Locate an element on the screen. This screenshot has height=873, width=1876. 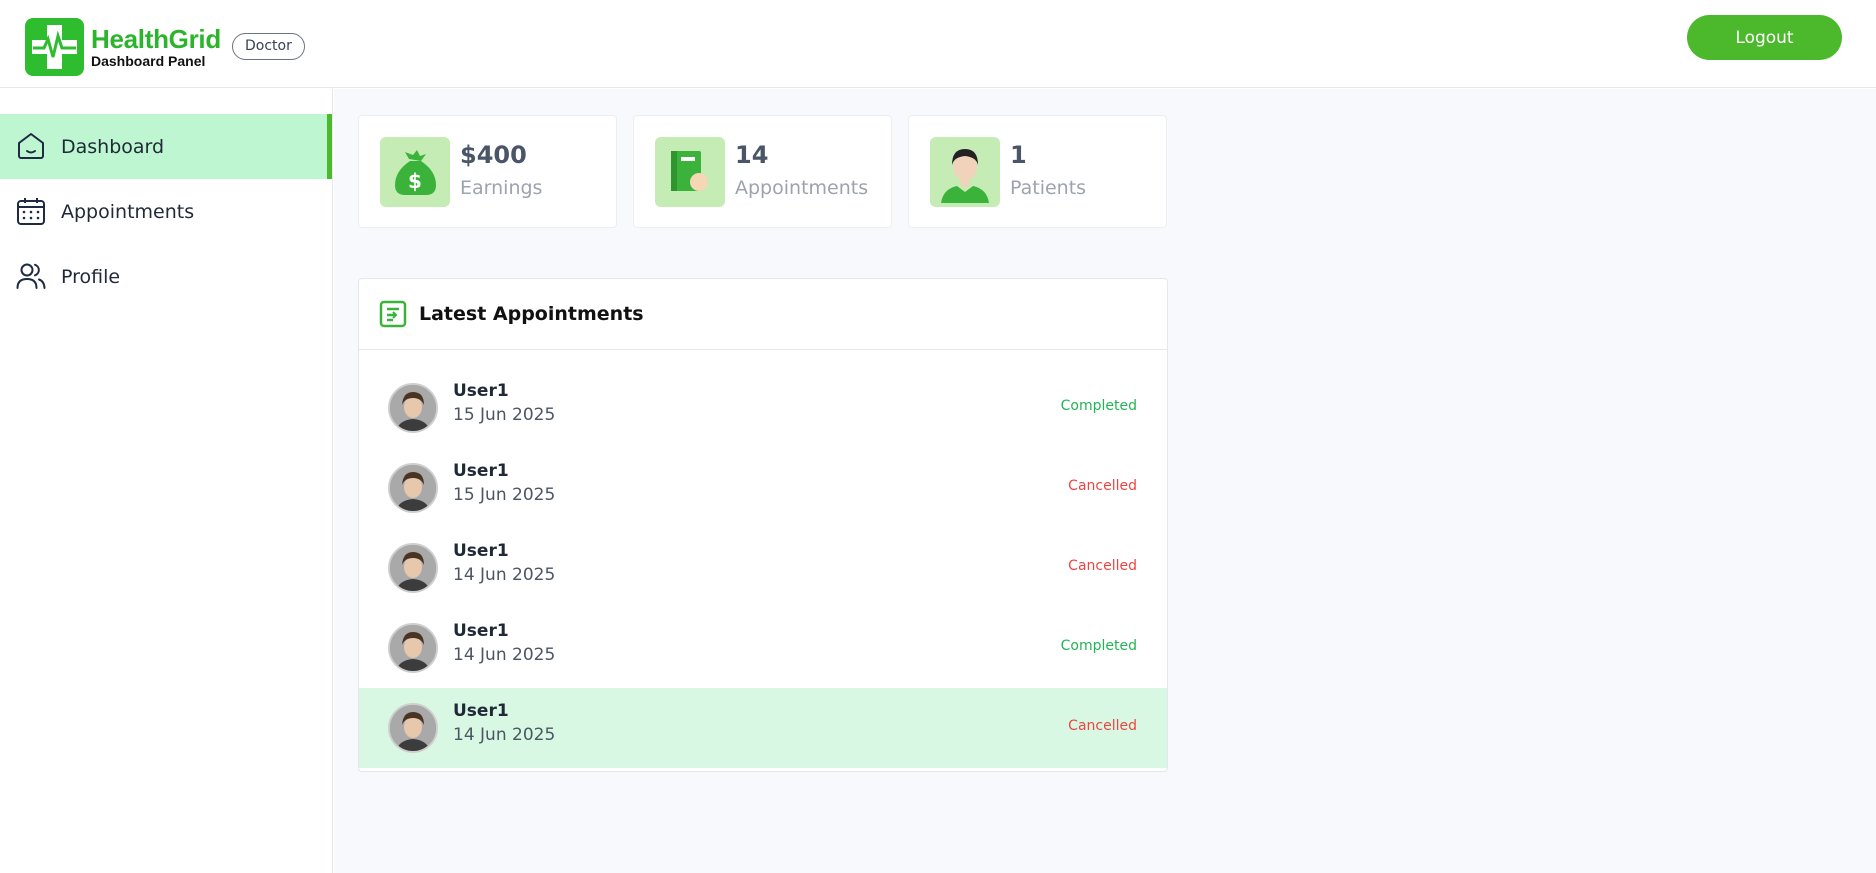
stat-card-patients: 1 Patients is located at coordinates (1037, 171).